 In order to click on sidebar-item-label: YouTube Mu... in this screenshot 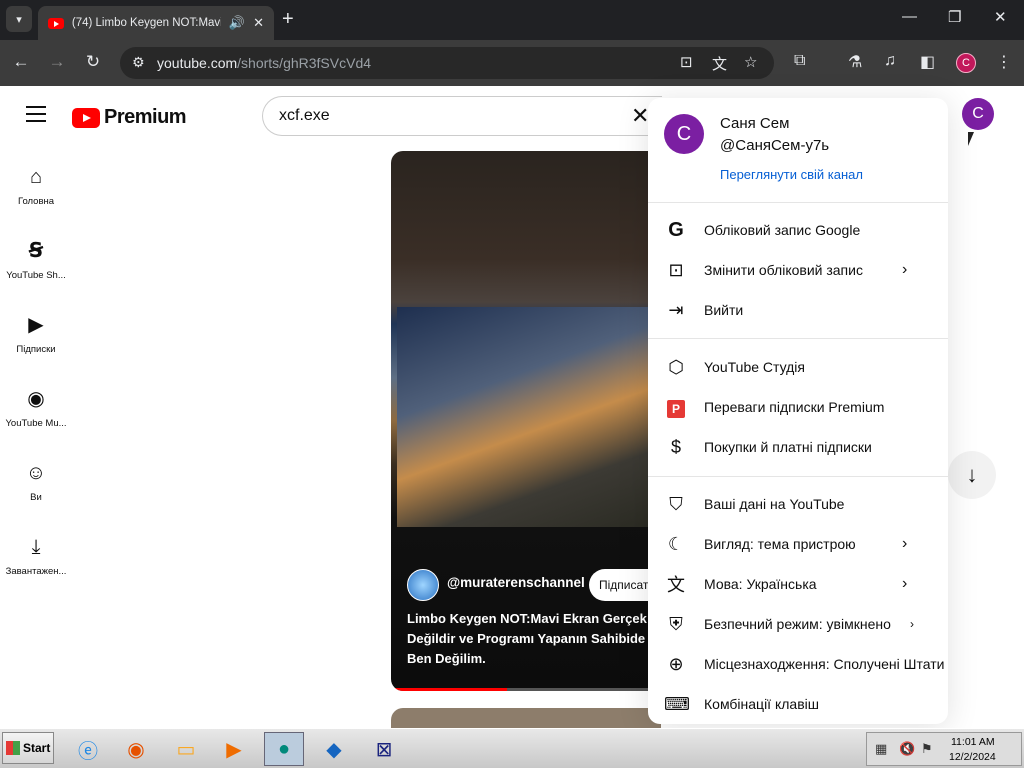, I will do `click(36, 423)`.